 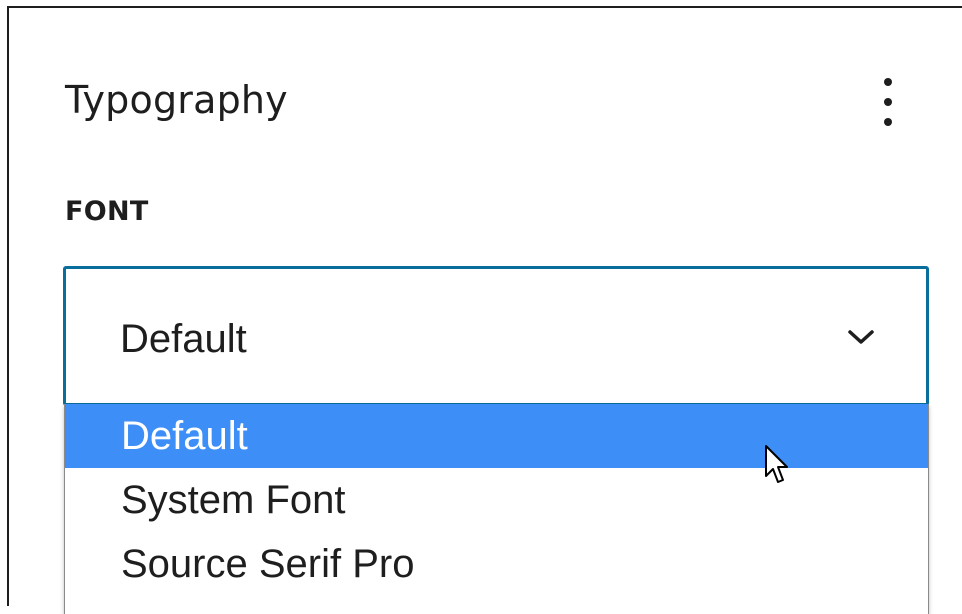 What do you see at coordinates (496, 564) in the screenshot?
I see `font-option-source-serif-pro: Source Serif Pro` at bounding box center [496, 564].